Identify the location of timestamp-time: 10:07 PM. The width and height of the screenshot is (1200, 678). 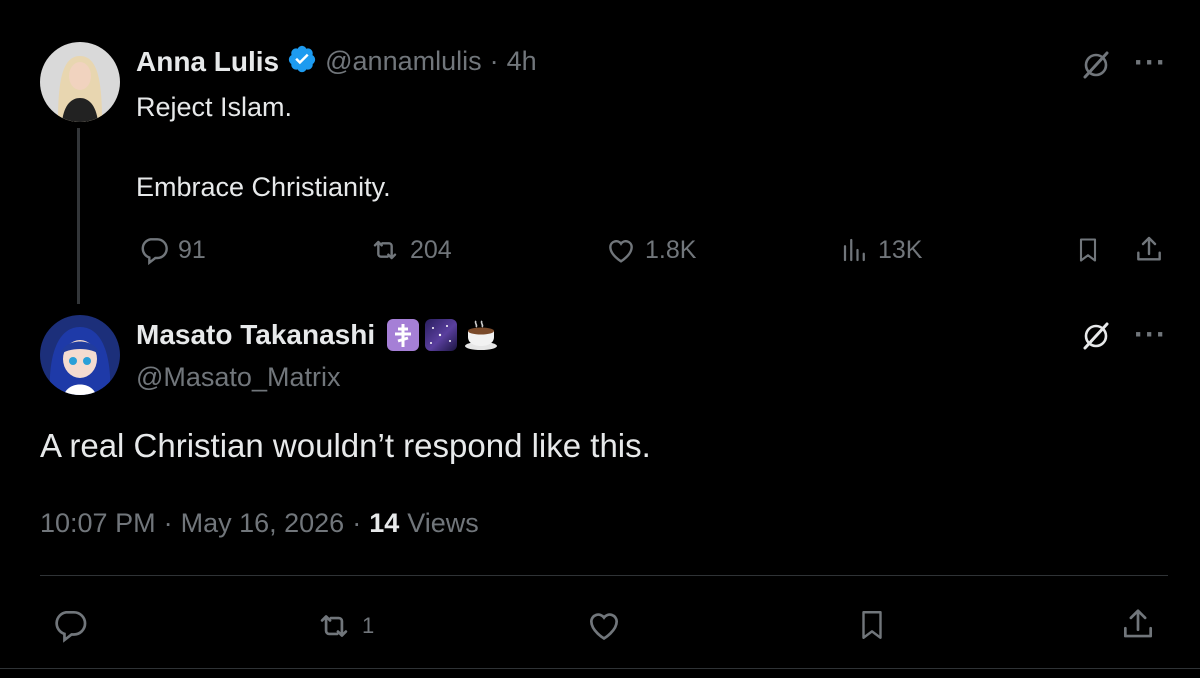
(98, 523).